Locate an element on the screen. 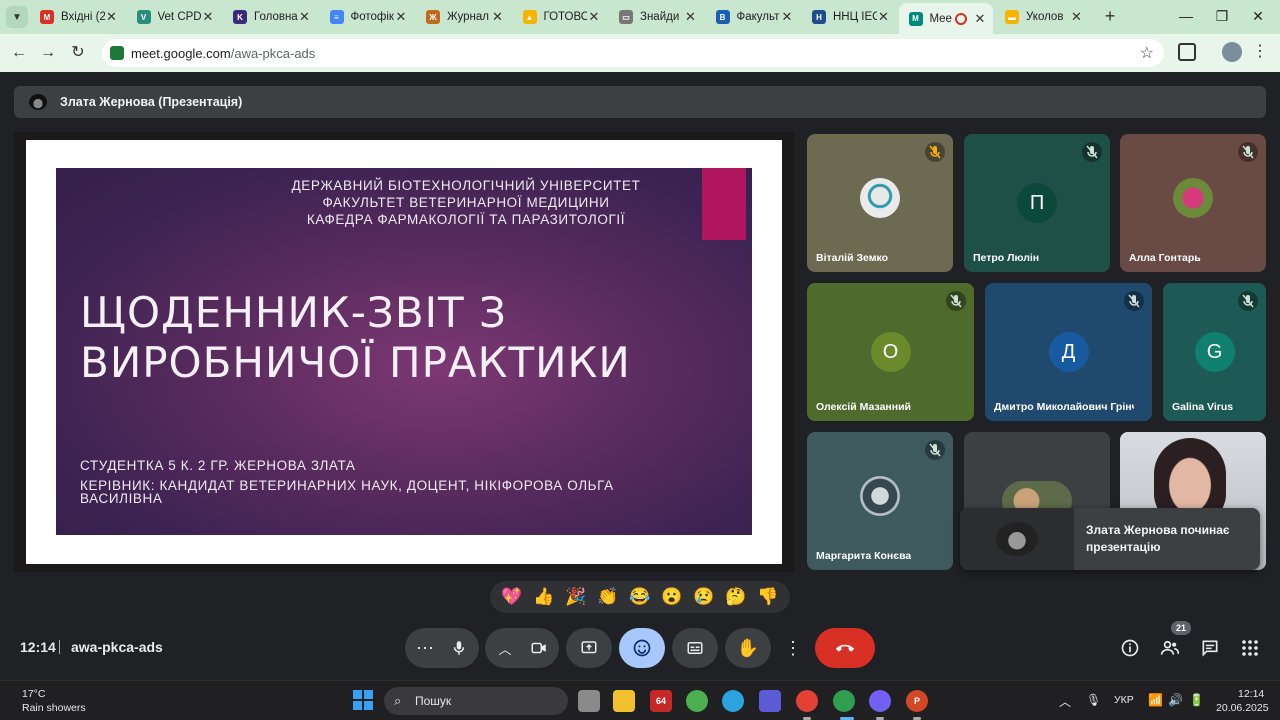 The height and width of the screenshot is (720, 1280). participant-tile: G Galina Virus is located at coordinates (1214, 352).